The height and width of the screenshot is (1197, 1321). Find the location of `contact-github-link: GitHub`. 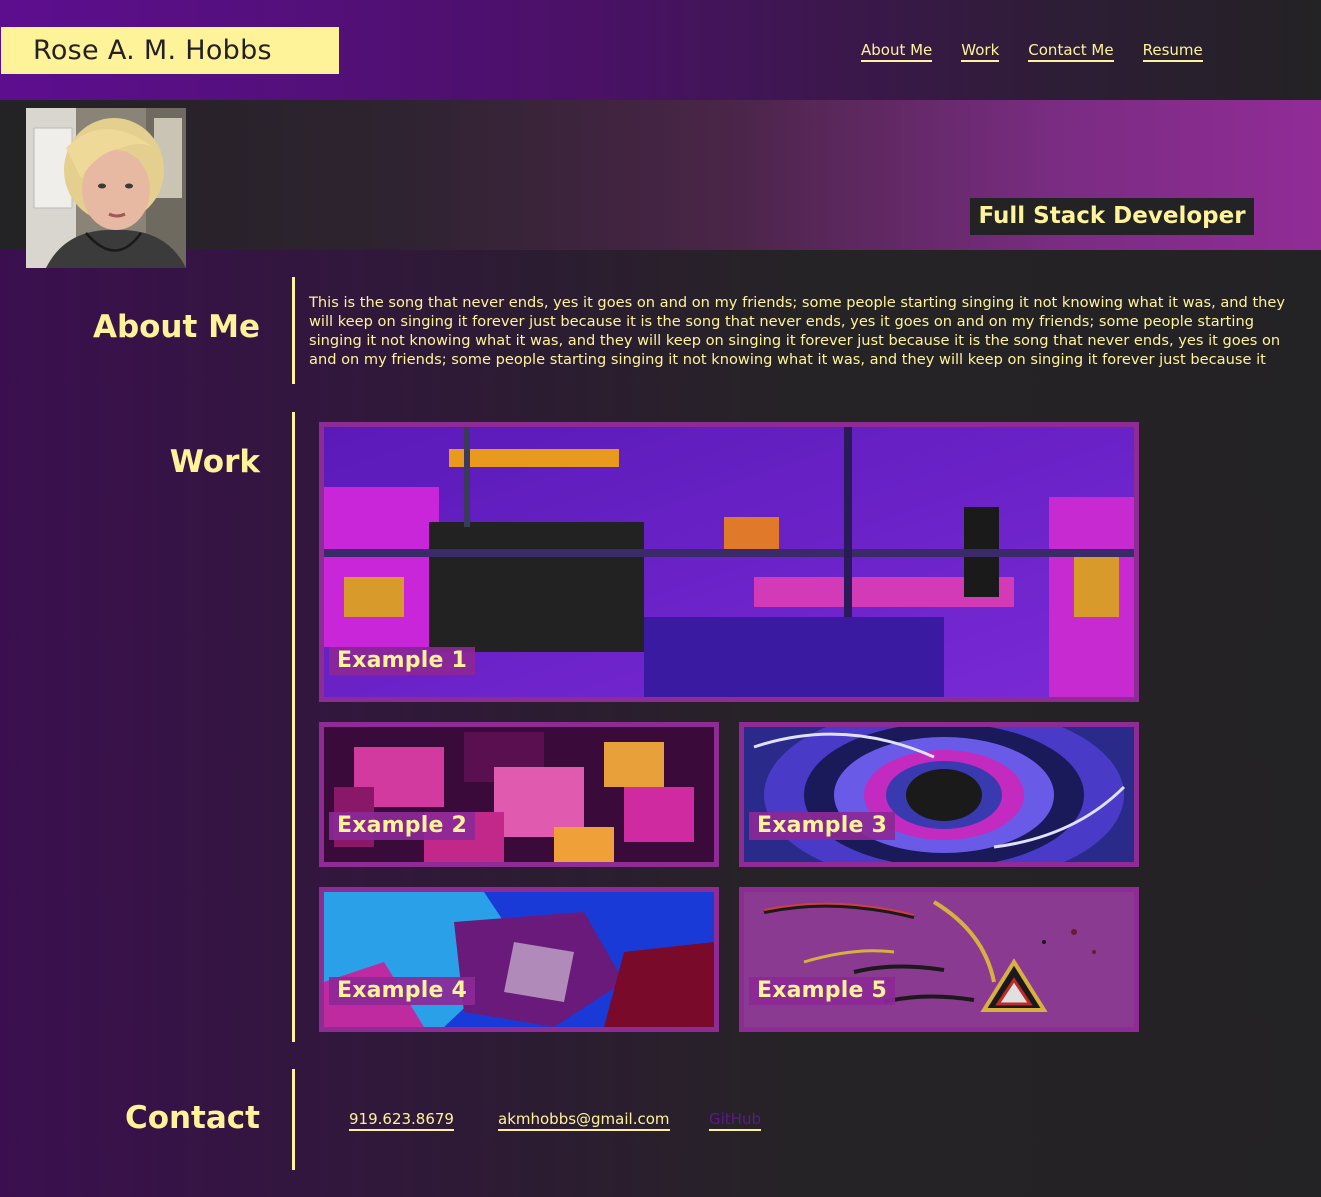

contact-github-link: GitHub is located at coordinates (735, 1120).